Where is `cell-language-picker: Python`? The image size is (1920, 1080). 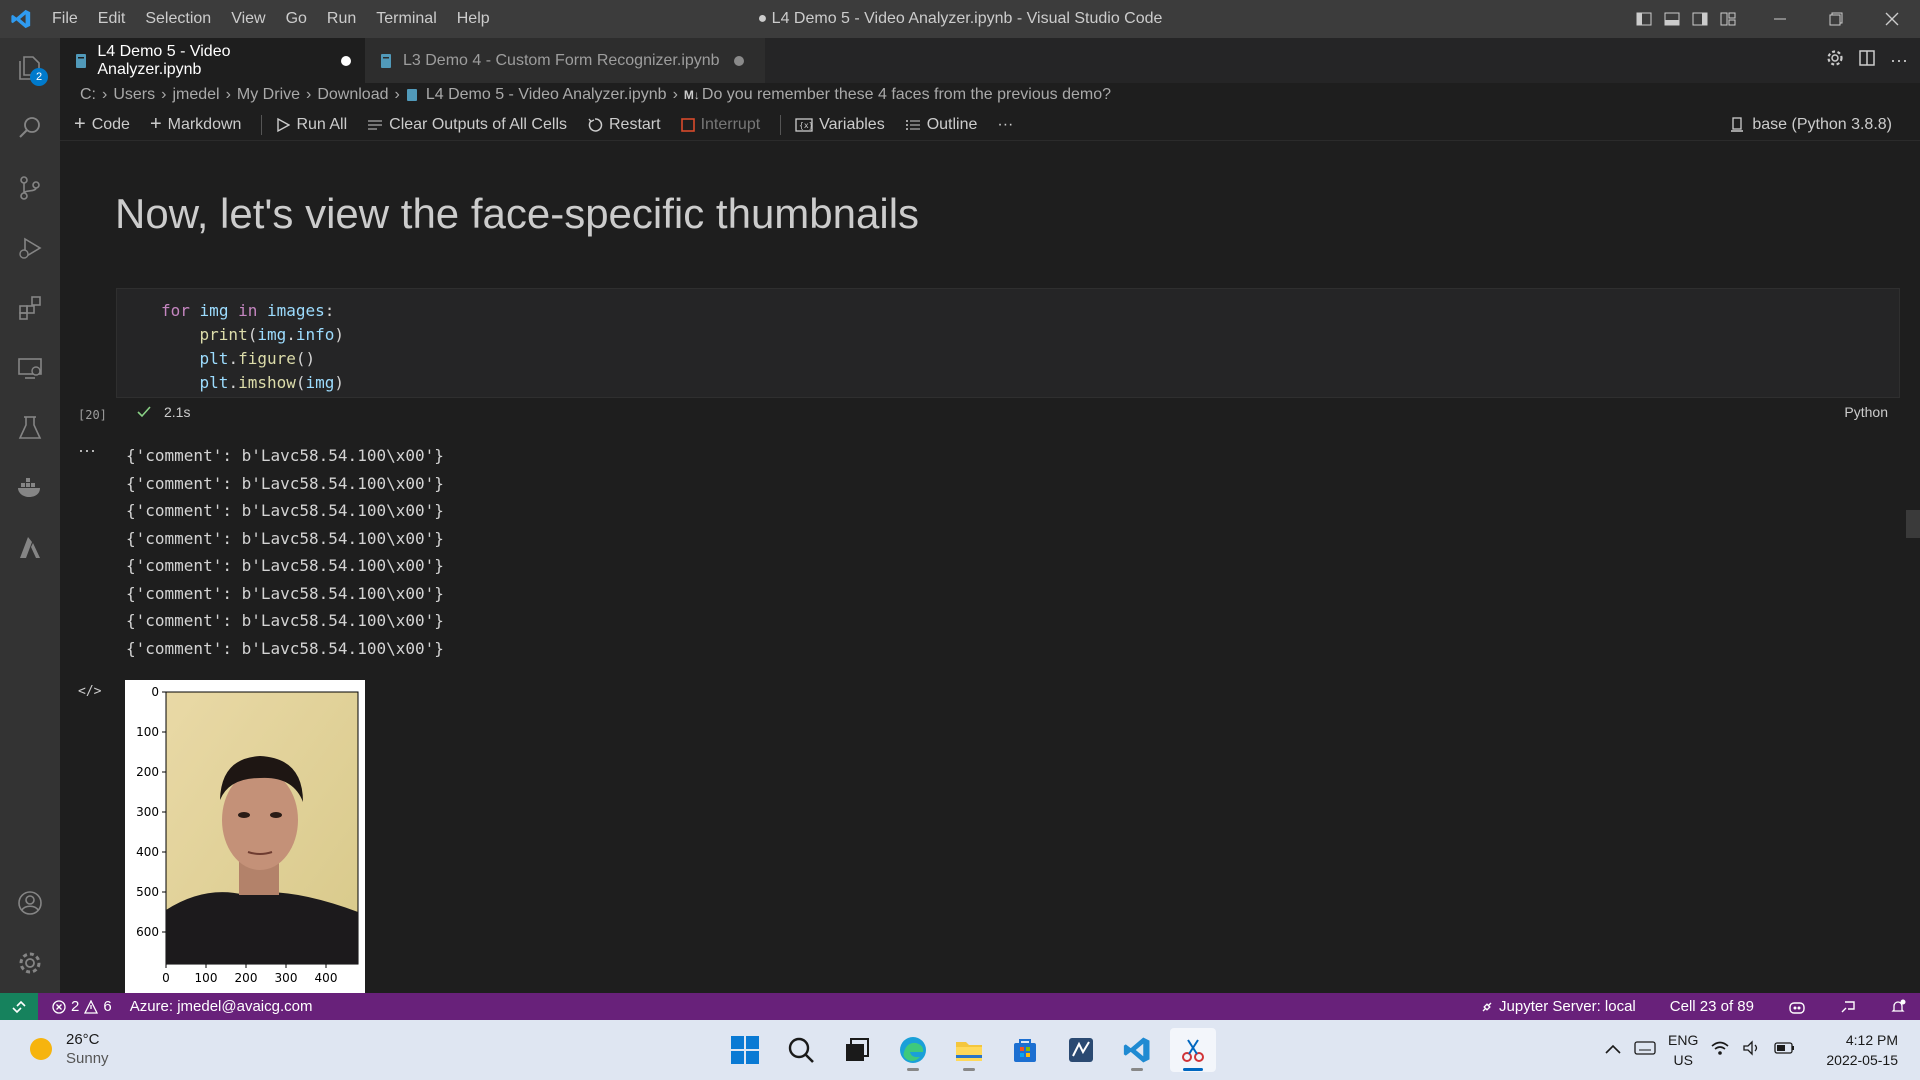
cell-language-picker: Python is located at coordinates (1866, 412).